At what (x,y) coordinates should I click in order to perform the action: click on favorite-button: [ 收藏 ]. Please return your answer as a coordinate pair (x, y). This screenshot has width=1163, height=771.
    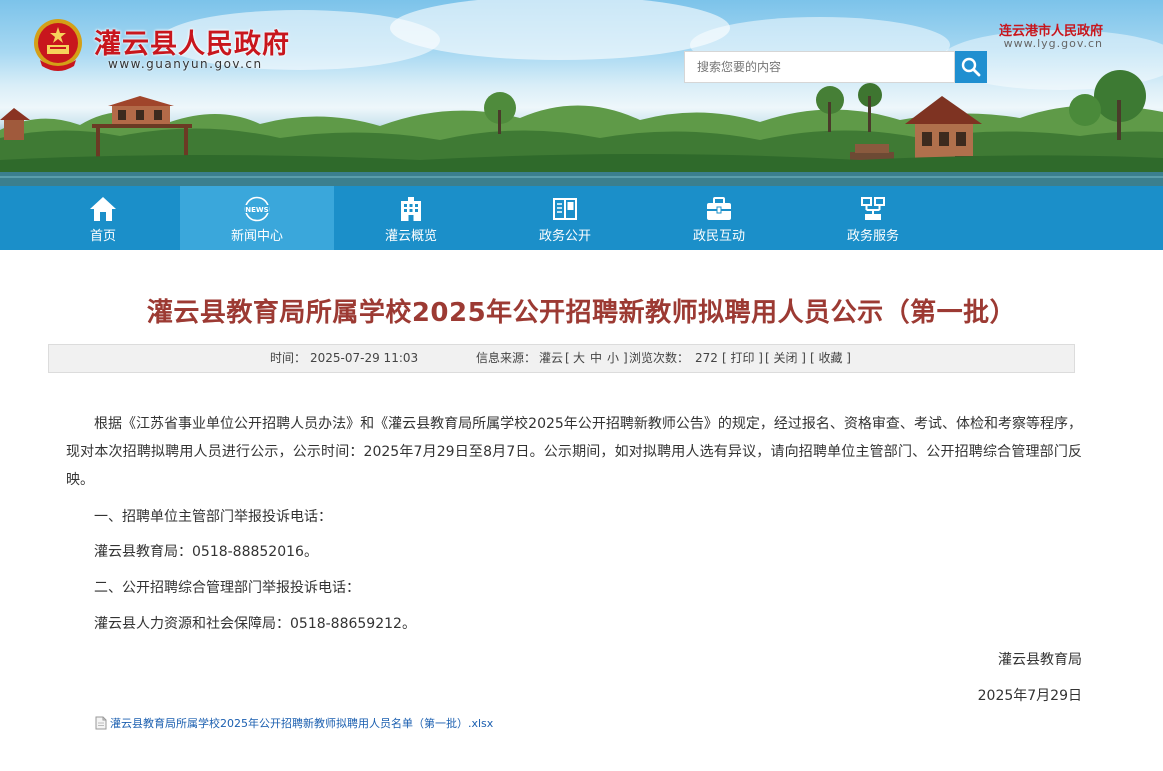
    Looking at the image, I should click on (830, 358).